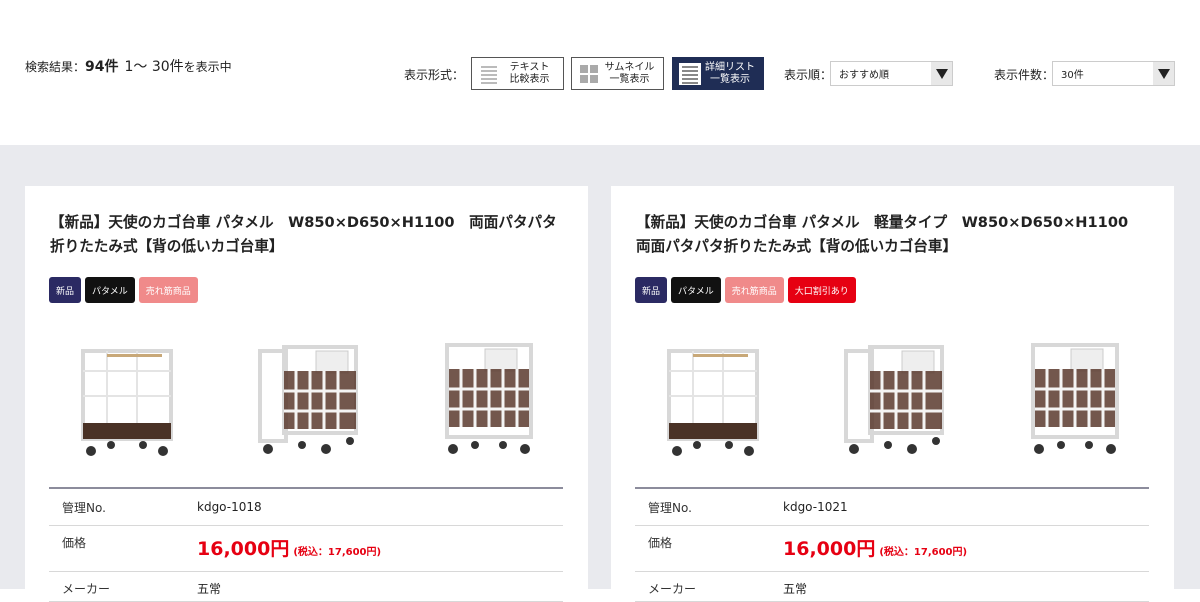  Describe the element at coordinates (229, 507) in the screenshot. I see `spec-id-value: kdgo-1018` at that location.